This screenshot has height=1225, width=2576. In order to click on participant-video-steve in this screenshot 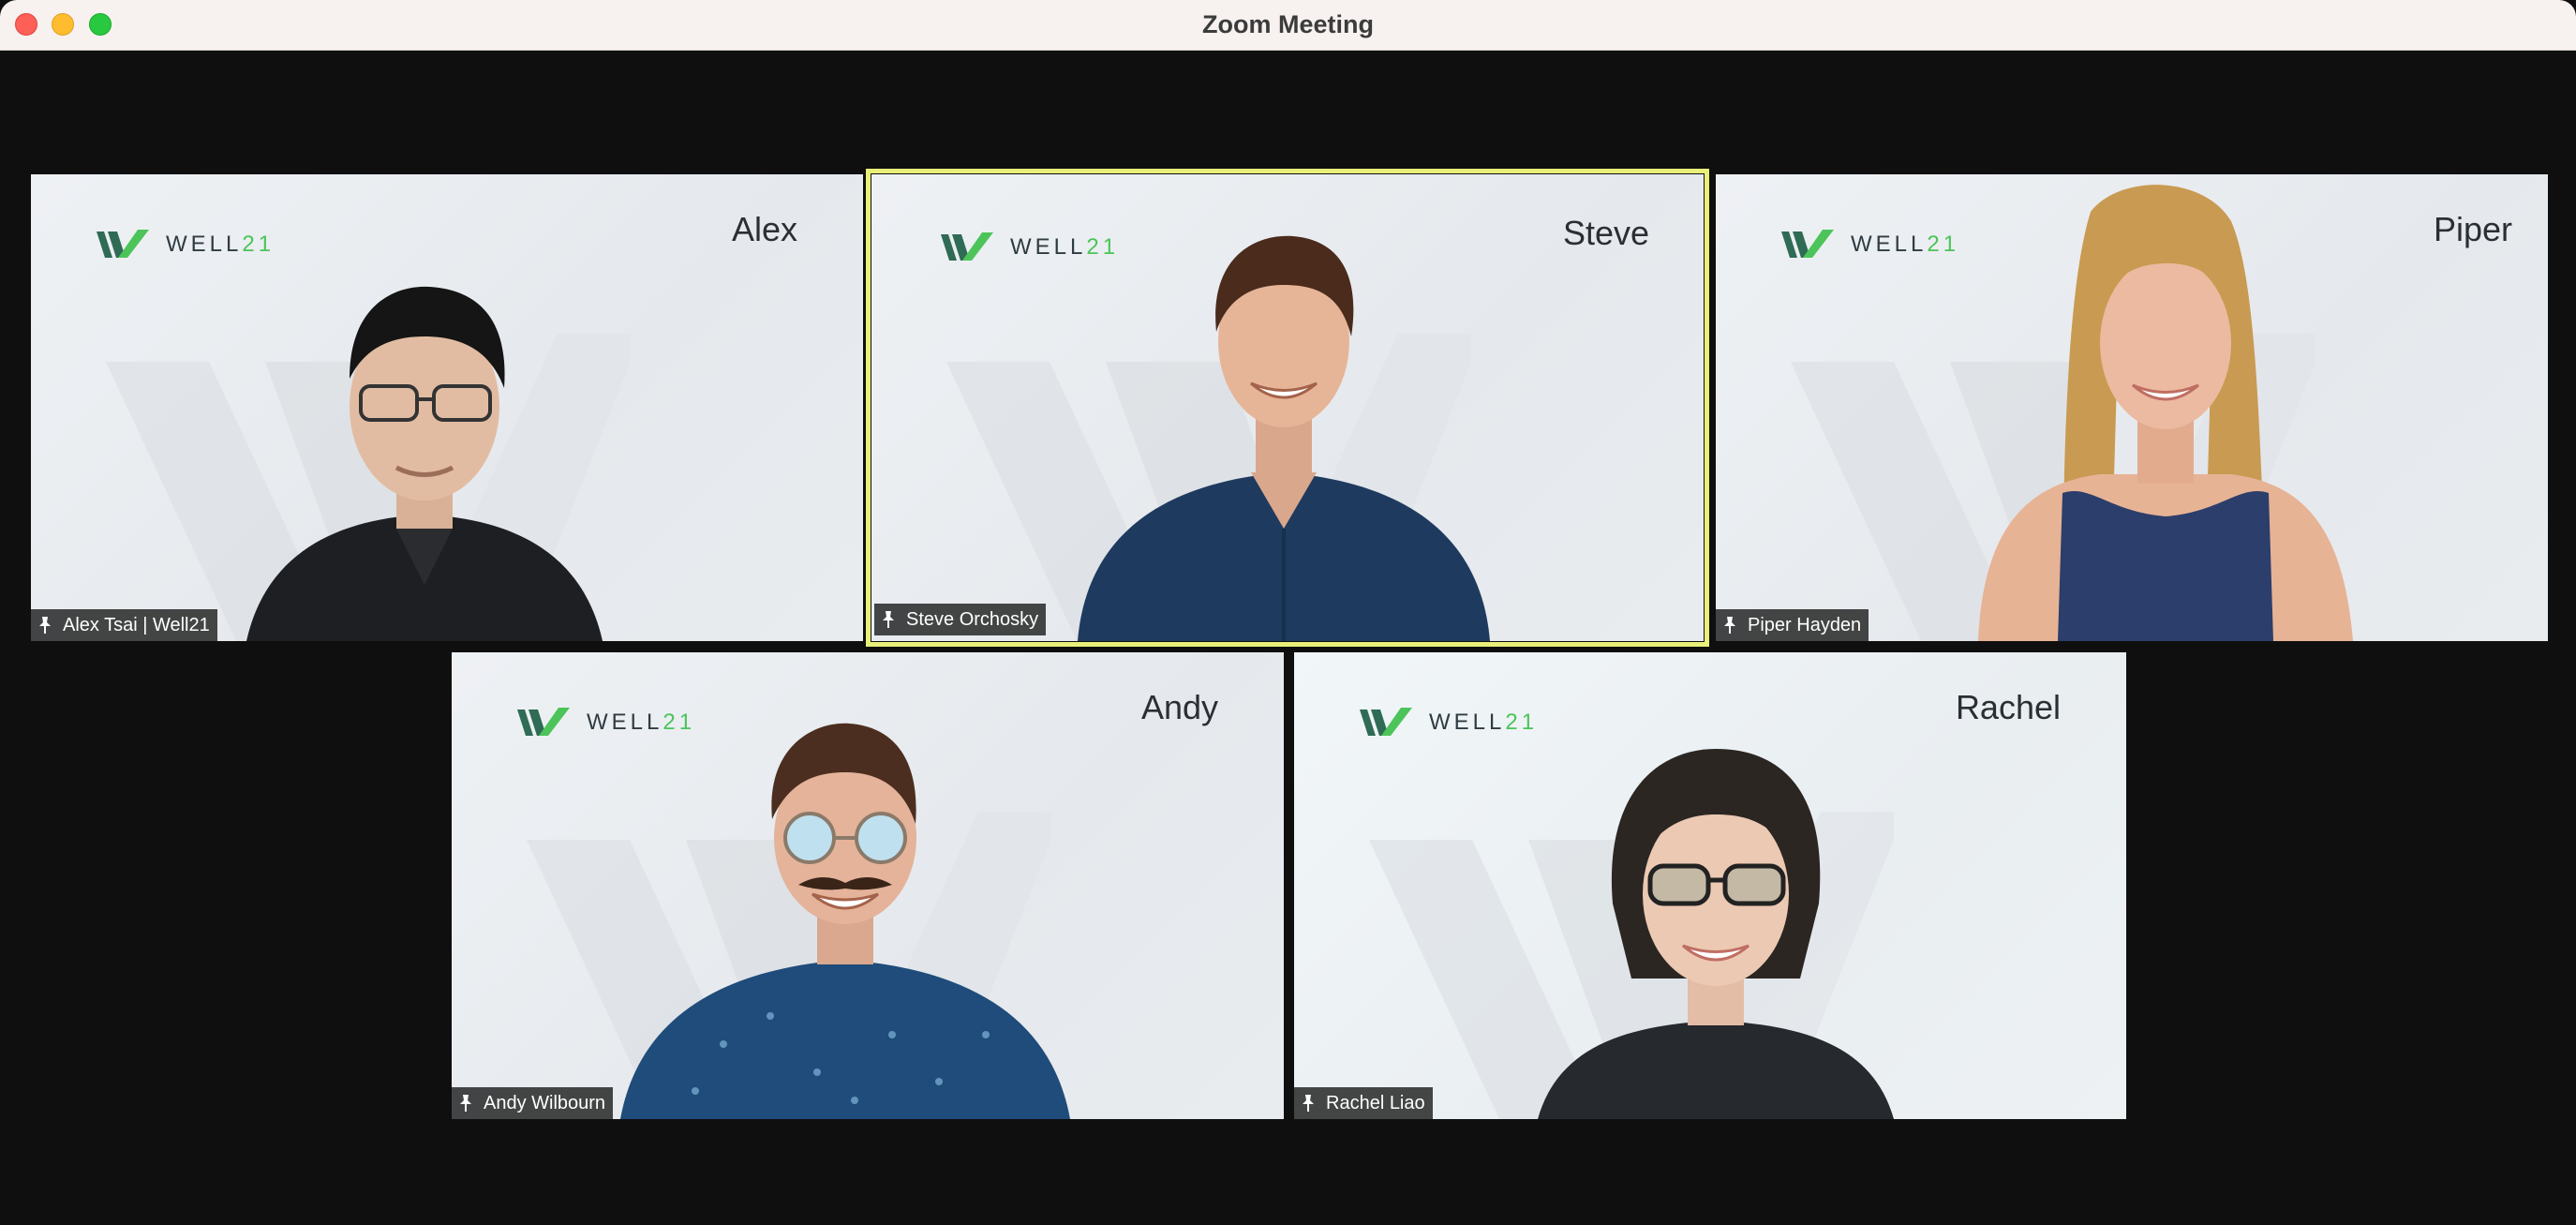, I will do `click(1284, 438)`.